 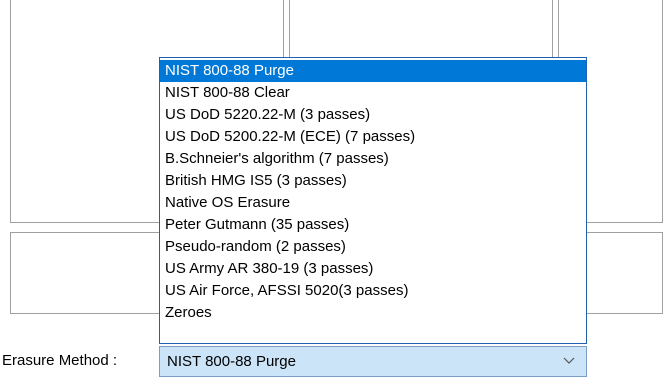 What do you see at coordinates (289, 29) in the screenshot?
I see `upper-panel-divider-left-b` at bounding box center [289, 29].